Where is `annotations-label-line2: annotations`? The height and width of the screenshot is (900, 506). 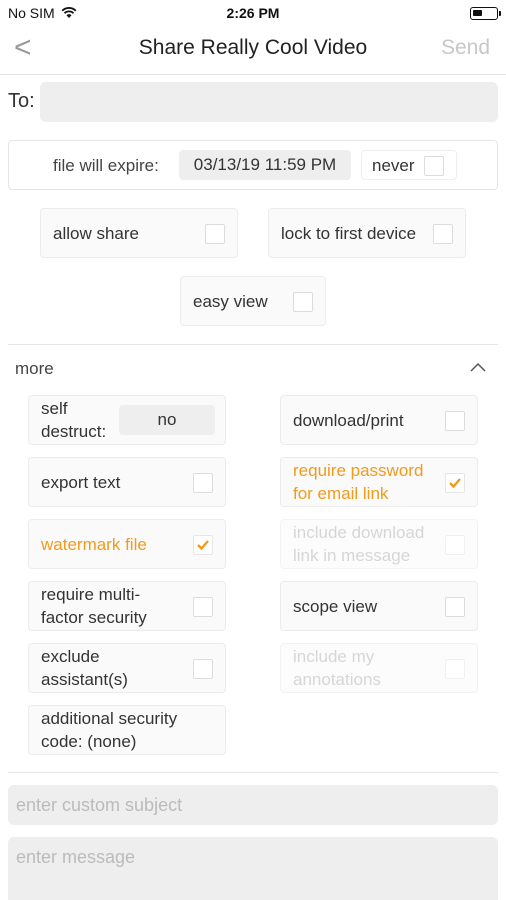 annotations-label-line2: annotations is located at coordinates (337, 679).